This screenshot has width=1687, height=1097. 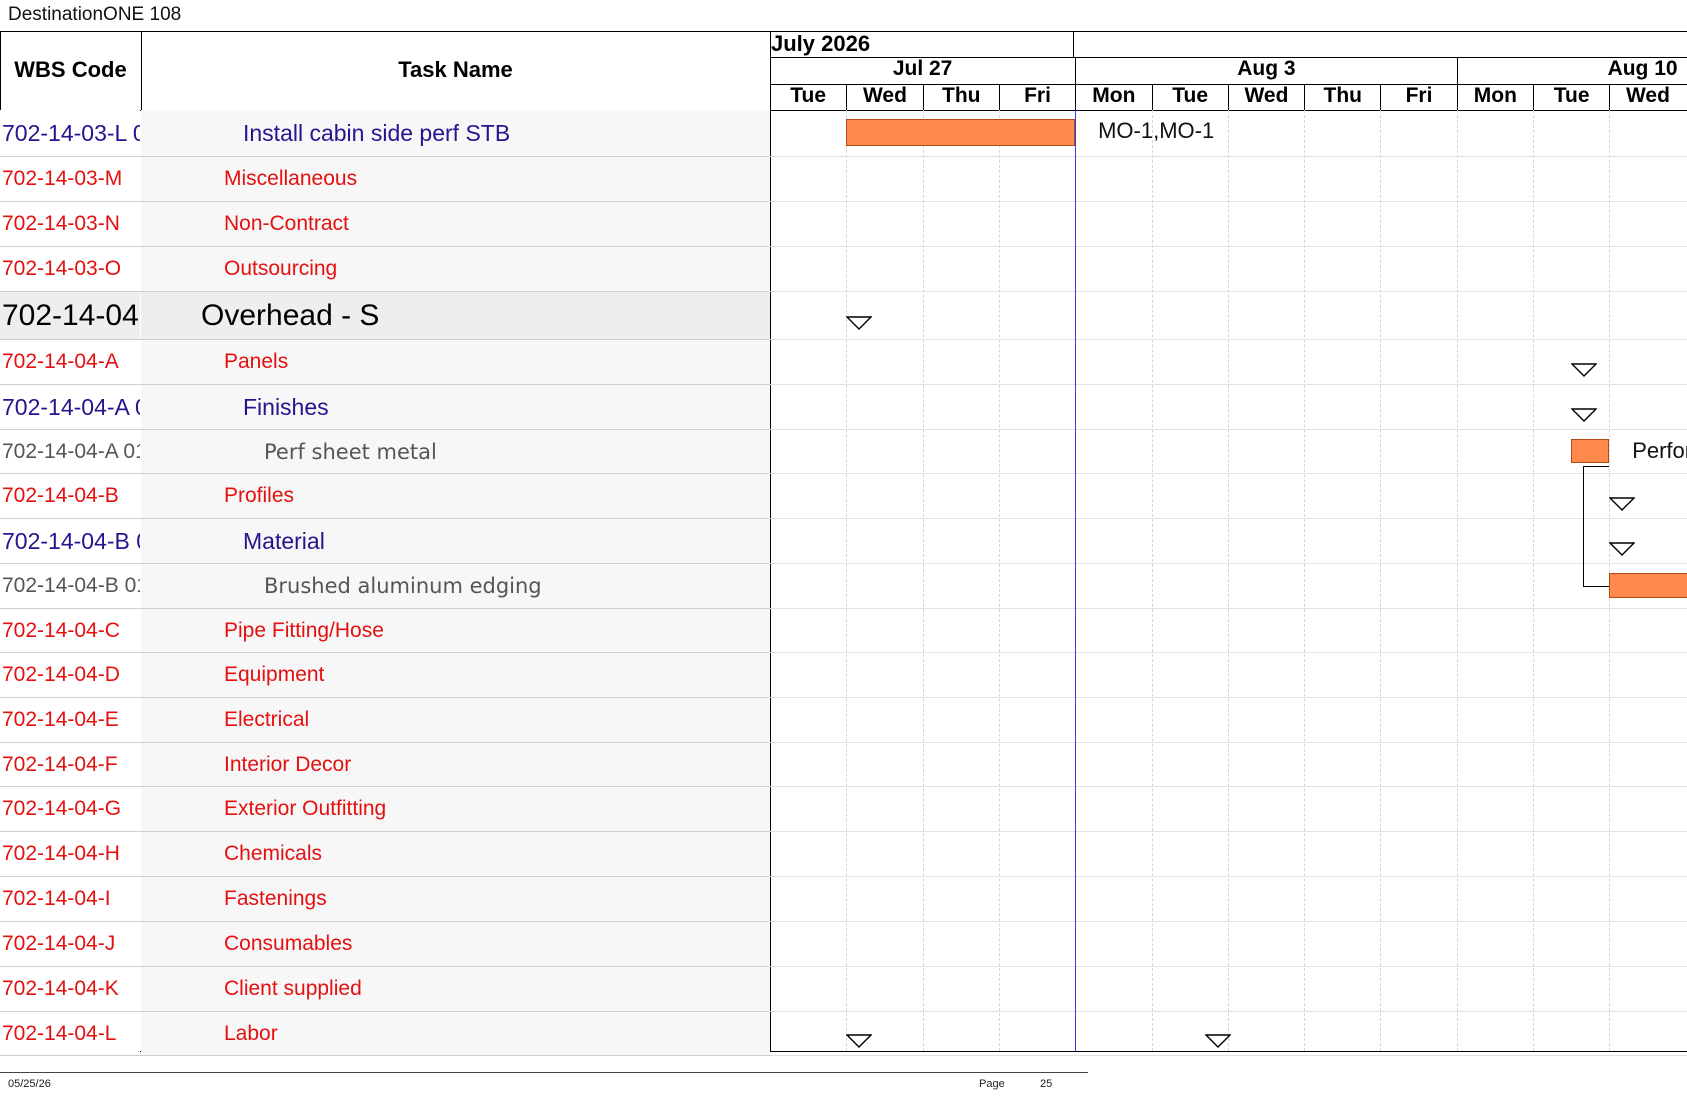 I want to click on wbs-cell: 702-14-04-B 01, so click(x=70, y=586).